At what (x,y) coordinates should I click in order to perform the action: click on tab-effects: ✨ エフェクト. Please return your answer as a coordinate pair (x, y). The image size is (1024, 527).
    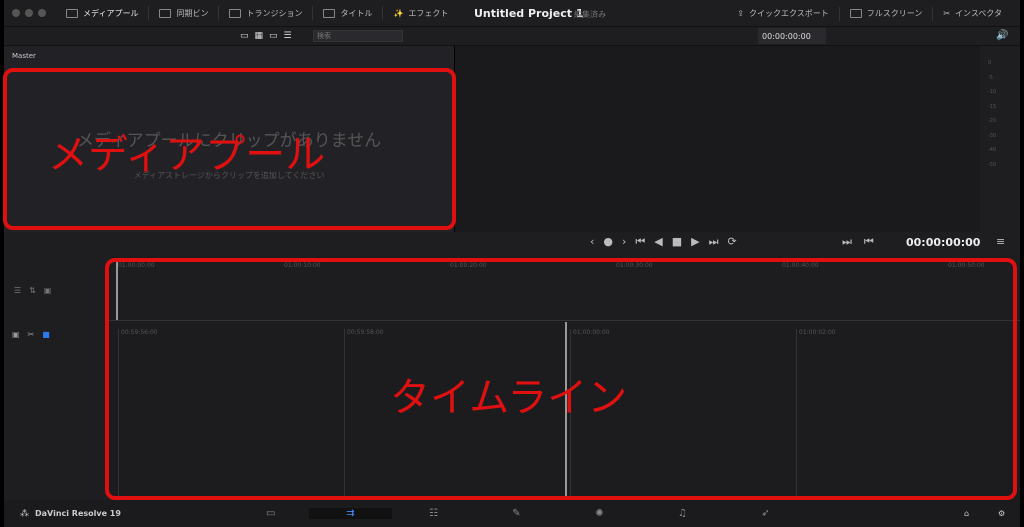
    Looking at the image, I should click on (420, 13).